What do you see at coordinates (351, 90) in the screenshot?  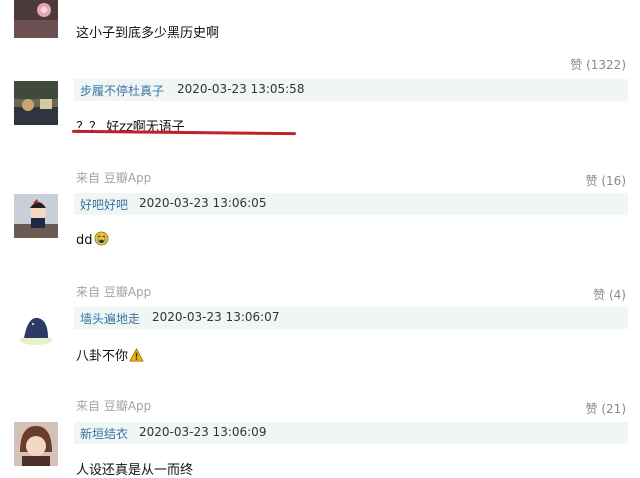 I see `comment-meta-bar: 步履不停杜真子 2020-03-23 13:05:58` at bounding box center [351, 90].